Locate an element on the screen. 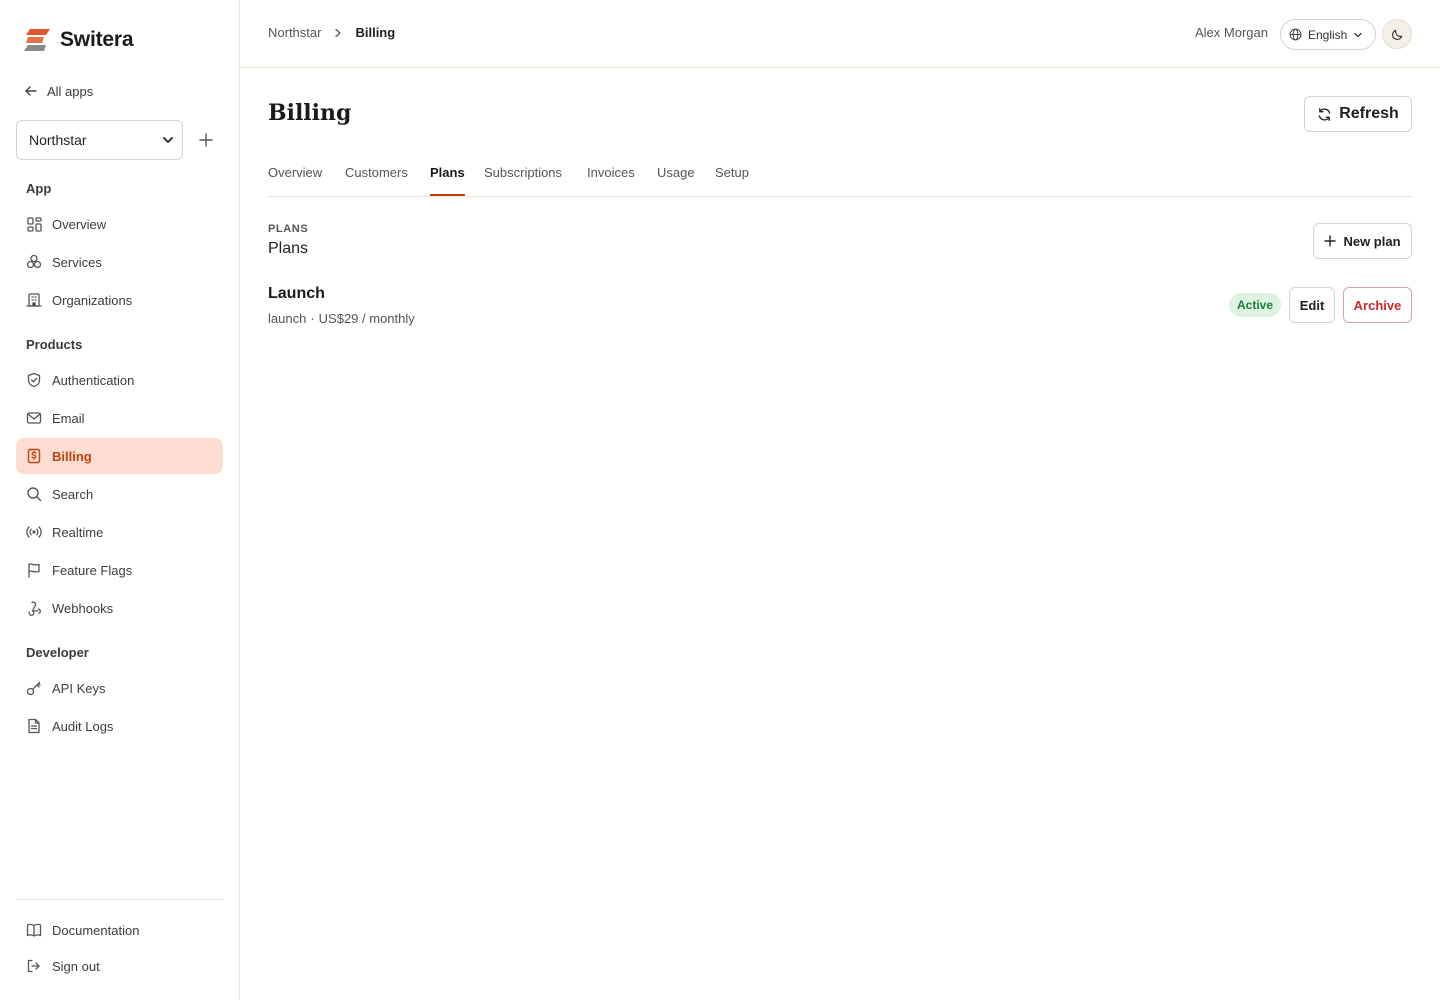 This screenshot has height=1000, width=1440. topbar: Northstar Billing Alex Morgan English is located at coordinates (840, 34).